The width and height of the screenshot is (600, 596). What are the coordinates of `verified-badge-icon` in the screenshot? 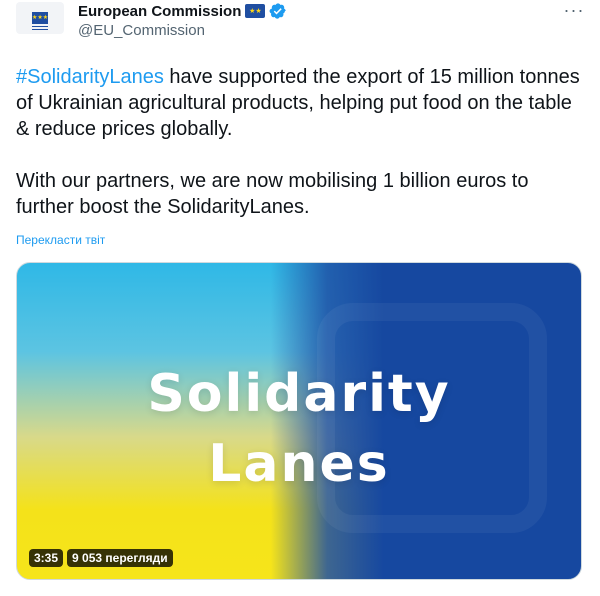 It's located at (278, 11).